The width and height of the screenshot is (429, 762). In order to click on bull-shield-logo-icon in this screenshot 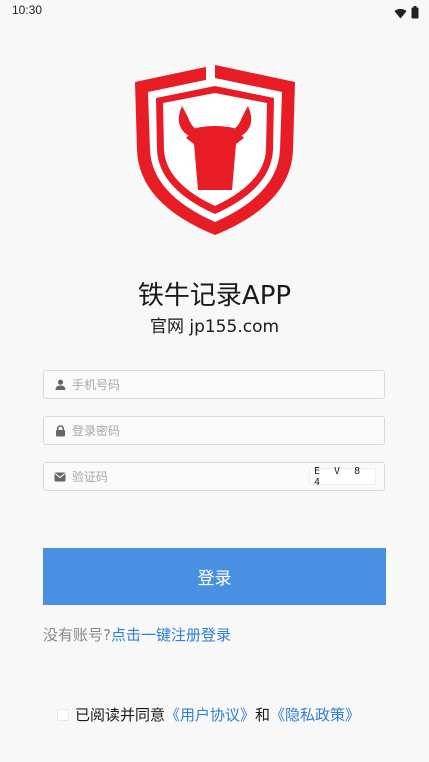, I will do `click(215, 150)`.